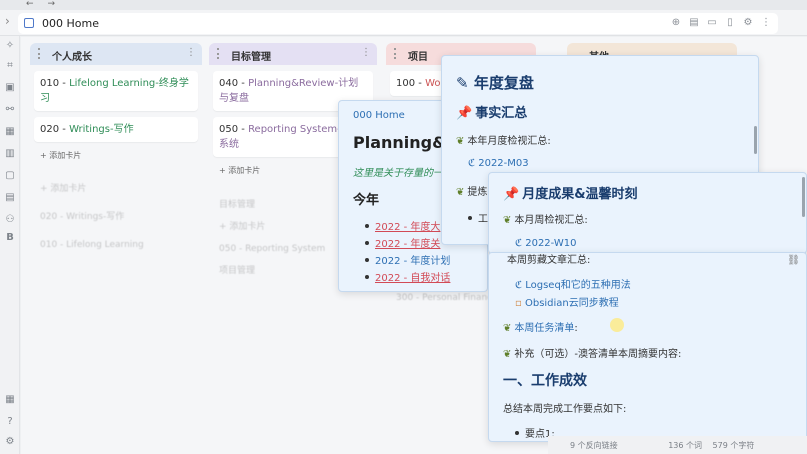 The width and height of the screenshot is (807, 454). What do you see at coordinates (503, 83) in the screenshot?
I see `title-text: 年度复盘` at bounding box center [503, 83].